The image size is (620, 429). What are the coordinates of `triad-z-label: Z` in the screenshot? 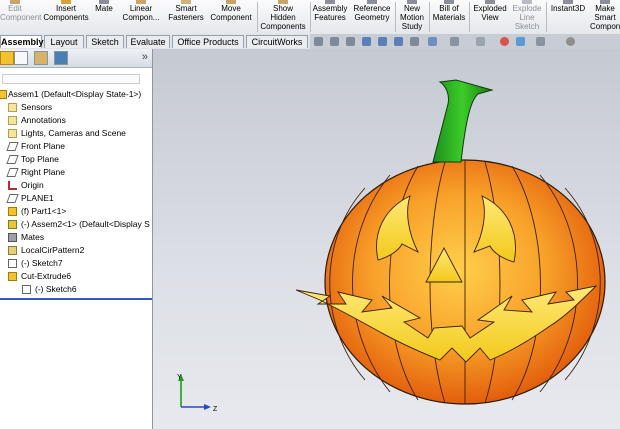 It's located at (215, 409).